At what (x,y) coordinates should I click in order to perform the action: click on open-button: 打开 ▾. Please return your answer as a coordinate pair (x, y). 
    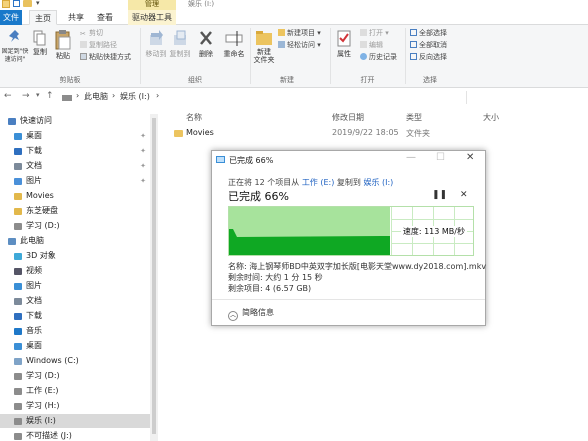
    Looking at the image, I should click on (374, 33).